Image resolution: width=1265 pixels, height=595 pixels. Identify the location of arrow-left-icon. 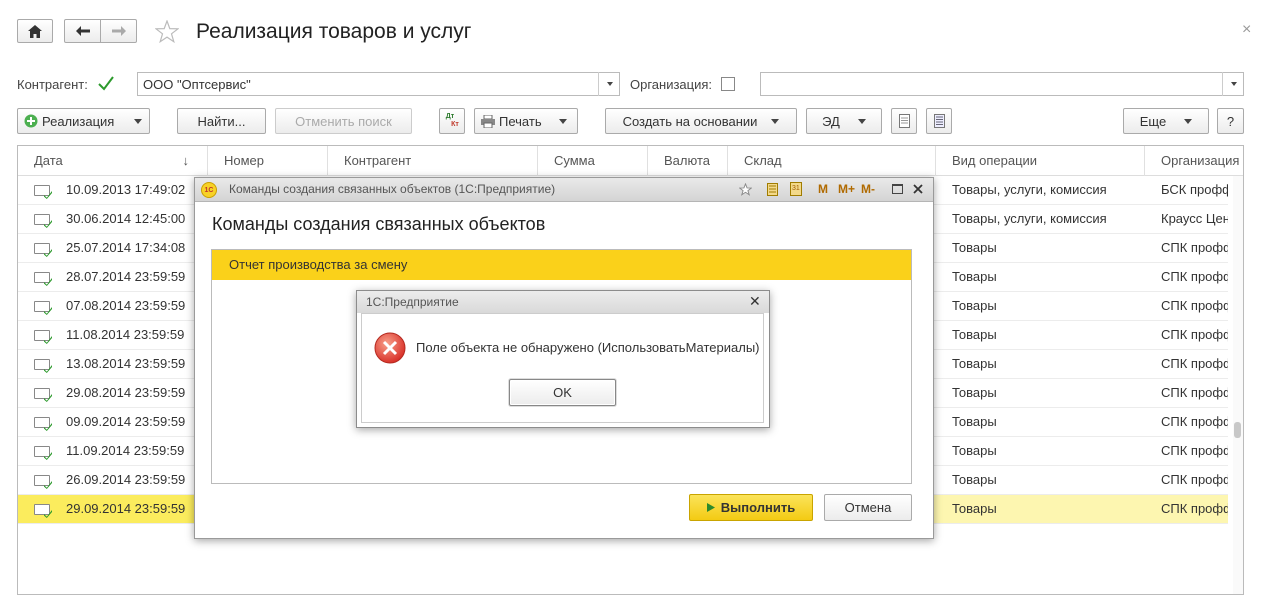
(82, 31).